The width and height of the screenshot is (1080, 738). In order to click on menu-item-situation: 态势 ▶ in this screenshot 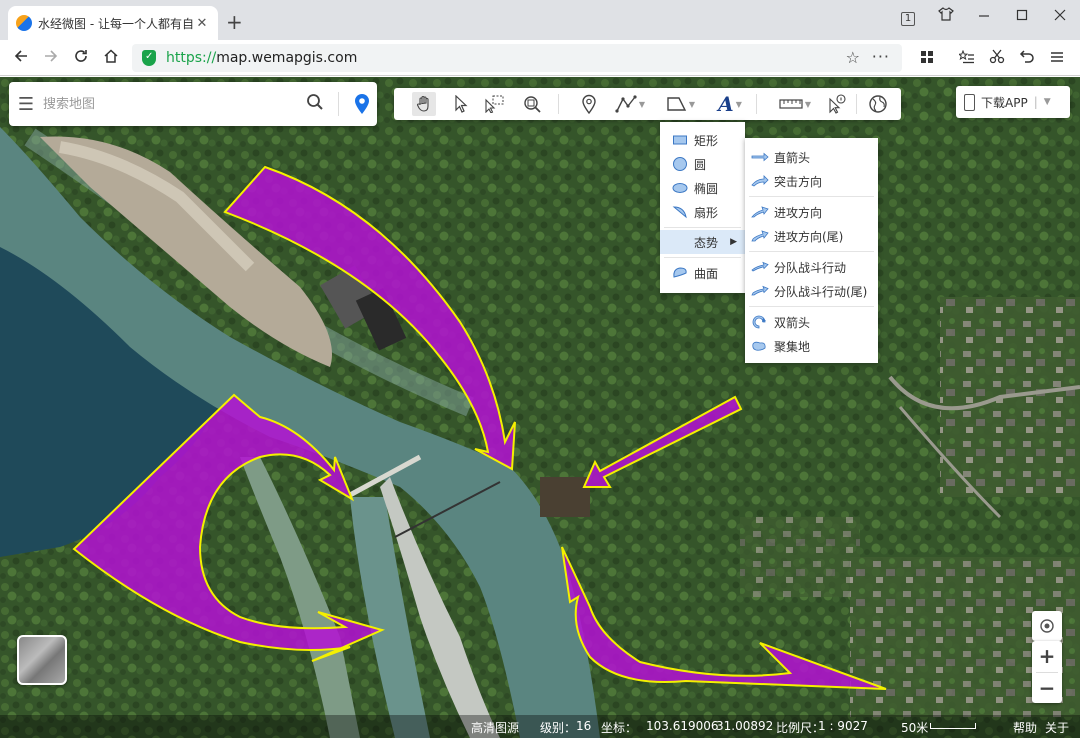, I will do `click(702, 242)`.